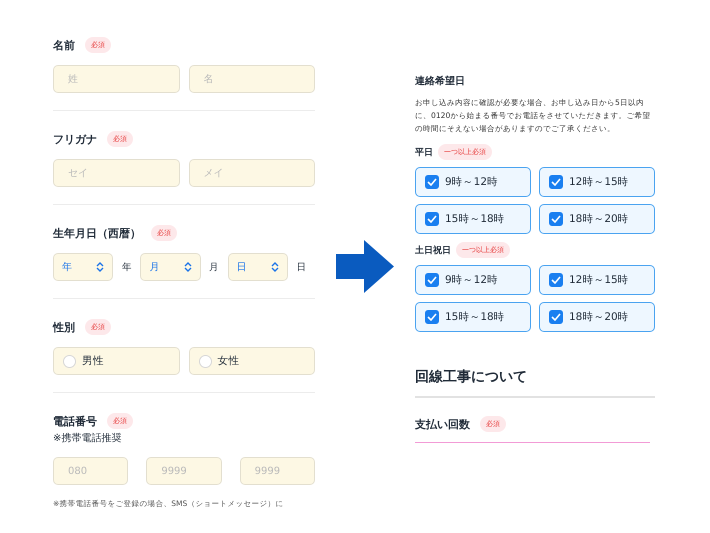 Image resolution: width=710 pixels, height=533 pixels. What do you see at coordinates (75, 139) in the screenshot?
I see `field-label: フリガナ` at bounding box center [75, 139].